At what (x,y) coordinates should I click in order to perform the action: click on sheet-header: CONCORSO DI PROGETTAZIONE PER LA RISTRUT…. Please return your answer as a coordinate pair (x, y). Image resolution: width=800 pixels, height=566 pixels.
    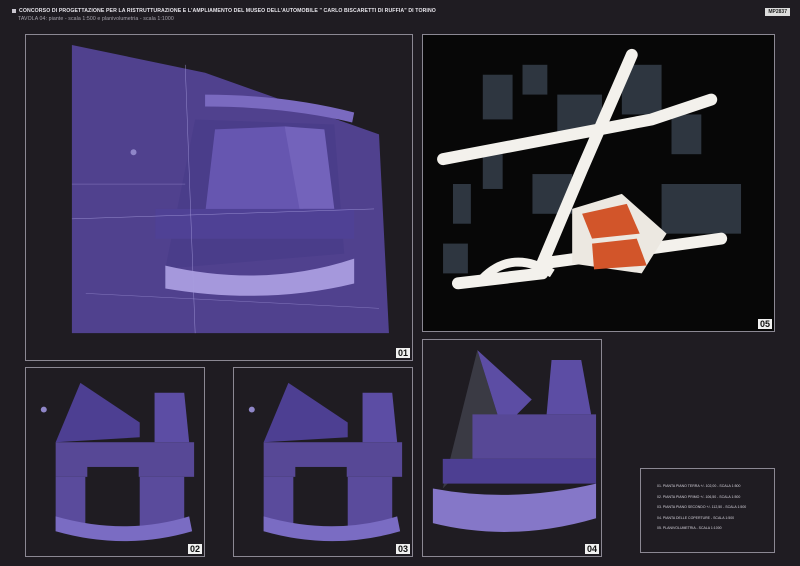
    Looking at the image, I should click on (224, 15).